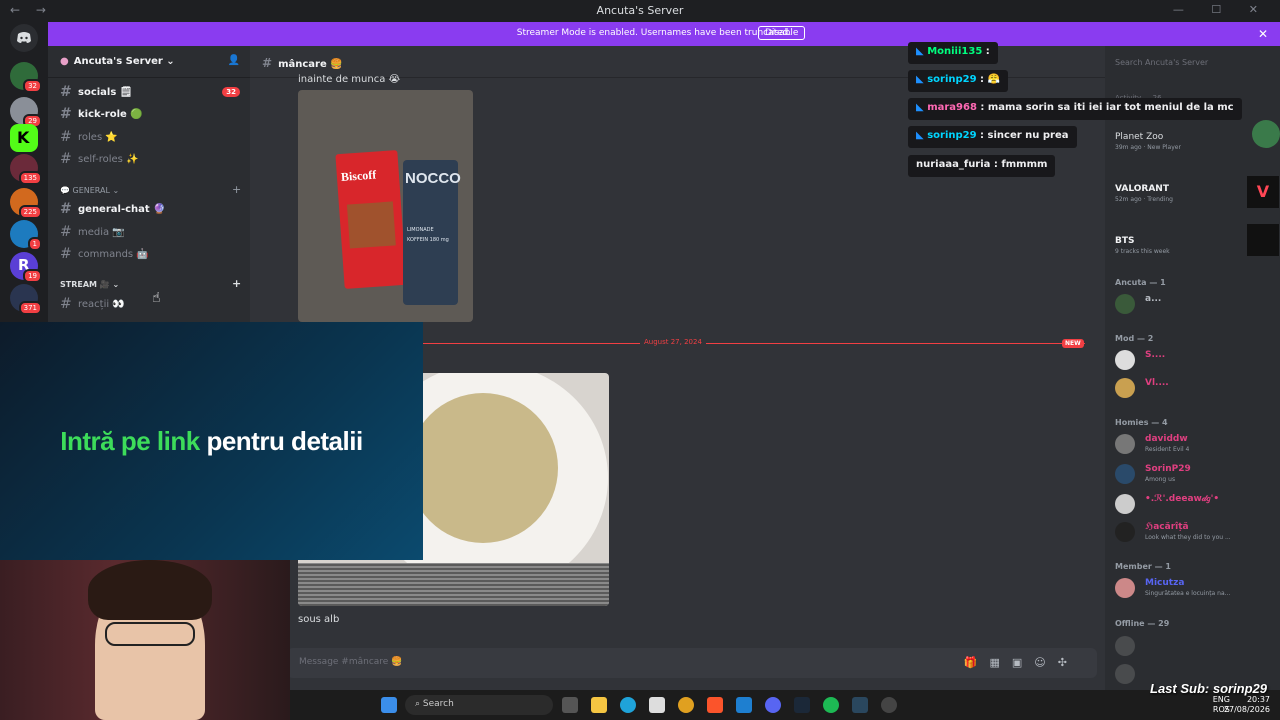 Image resolution: width=1280 pixels, height=720 pixels. I want to click on start-icon, so click(389, 705).